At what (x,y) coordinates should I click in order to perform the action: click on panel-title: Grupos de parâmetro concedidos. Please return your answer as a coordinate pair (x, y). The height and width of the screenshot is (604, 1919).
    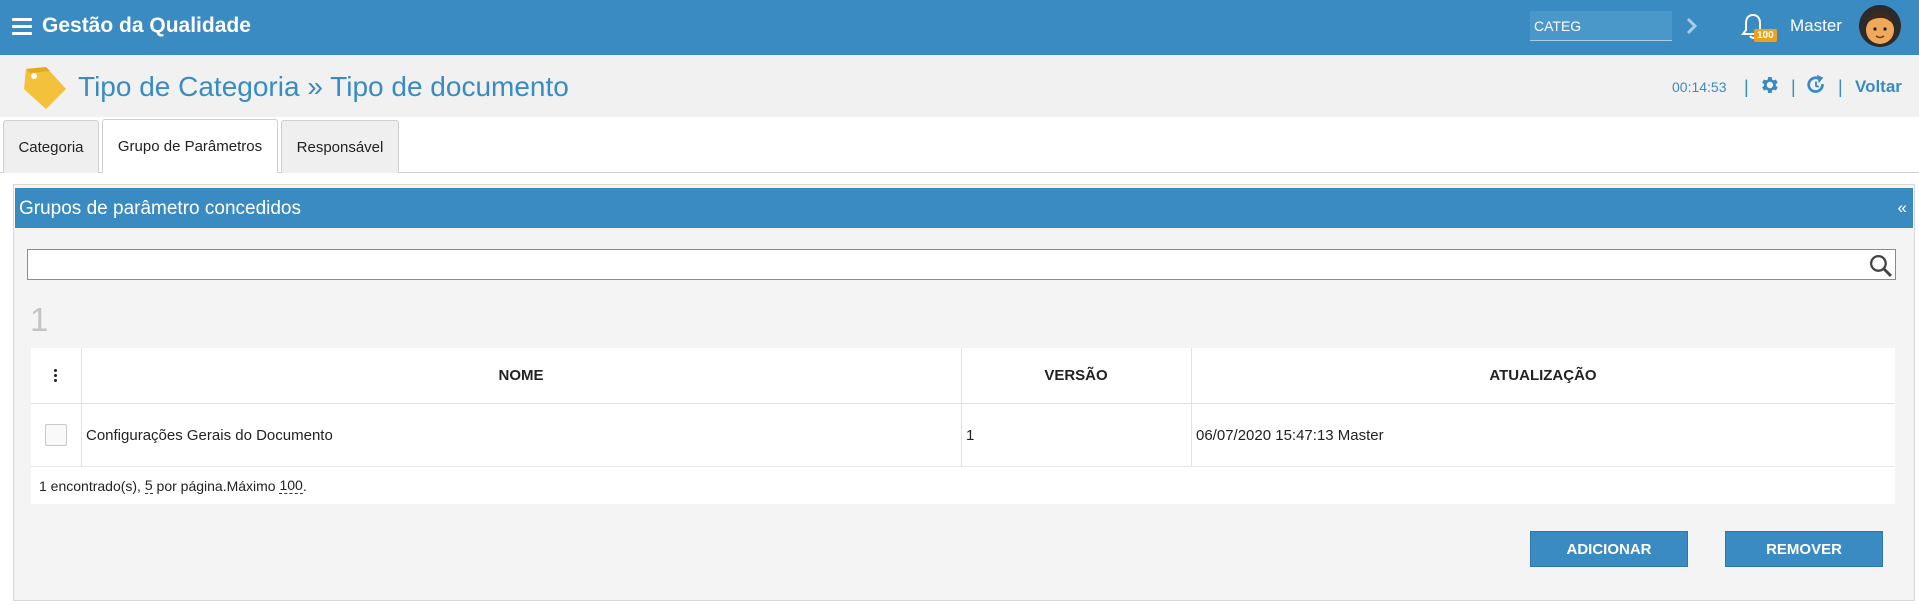
    Looking at the image, I should click on (160, 208).